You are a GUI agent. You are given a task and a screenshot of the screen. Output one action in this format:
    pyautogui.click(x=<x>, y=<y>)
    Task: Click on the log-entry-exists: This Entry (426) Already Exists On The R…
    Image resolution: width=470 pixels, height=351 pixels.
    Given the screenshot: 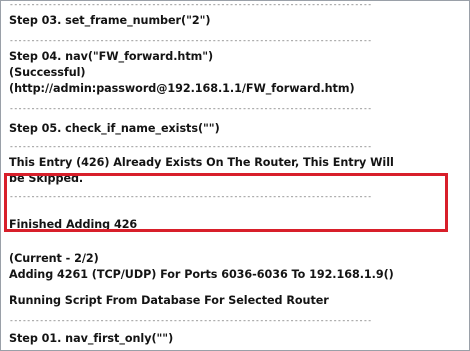 What is the action you would take?
    pyautogui.click(x=237, y=171)
    